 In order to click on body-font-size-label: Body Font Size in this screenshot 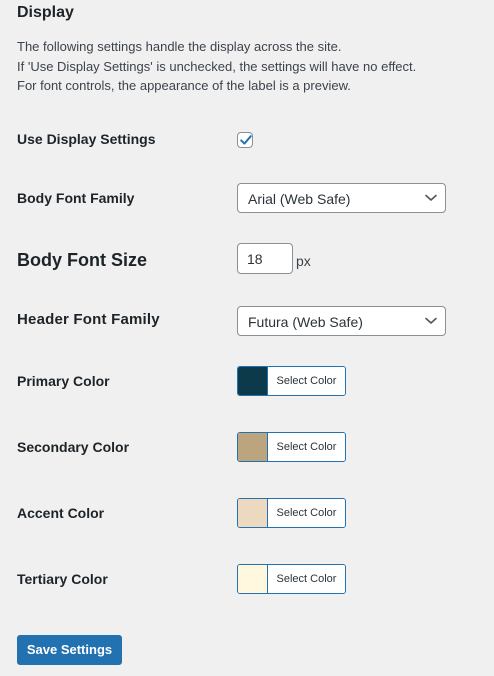, I will do `click(82, 260)`.